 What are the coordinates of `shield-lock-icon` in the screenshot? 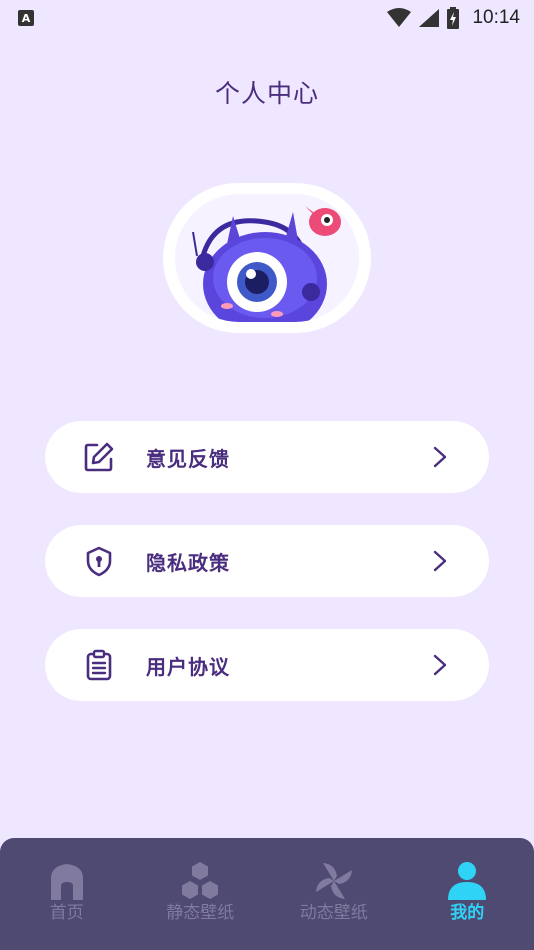 It's located at (99, 561).